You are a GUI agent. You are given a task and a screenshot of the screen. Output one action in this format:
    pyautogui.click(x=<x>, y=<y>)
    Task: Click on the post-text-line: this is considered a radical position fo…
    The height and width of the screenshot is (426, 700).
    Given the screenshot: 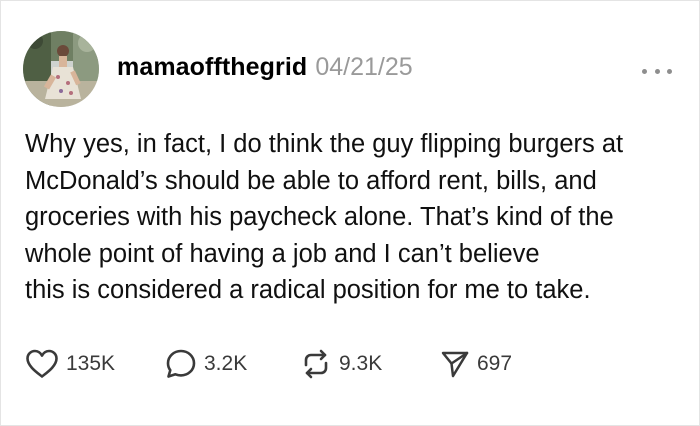 What is the action you would take?
    pyautogui.click(x=308, y=290)
    